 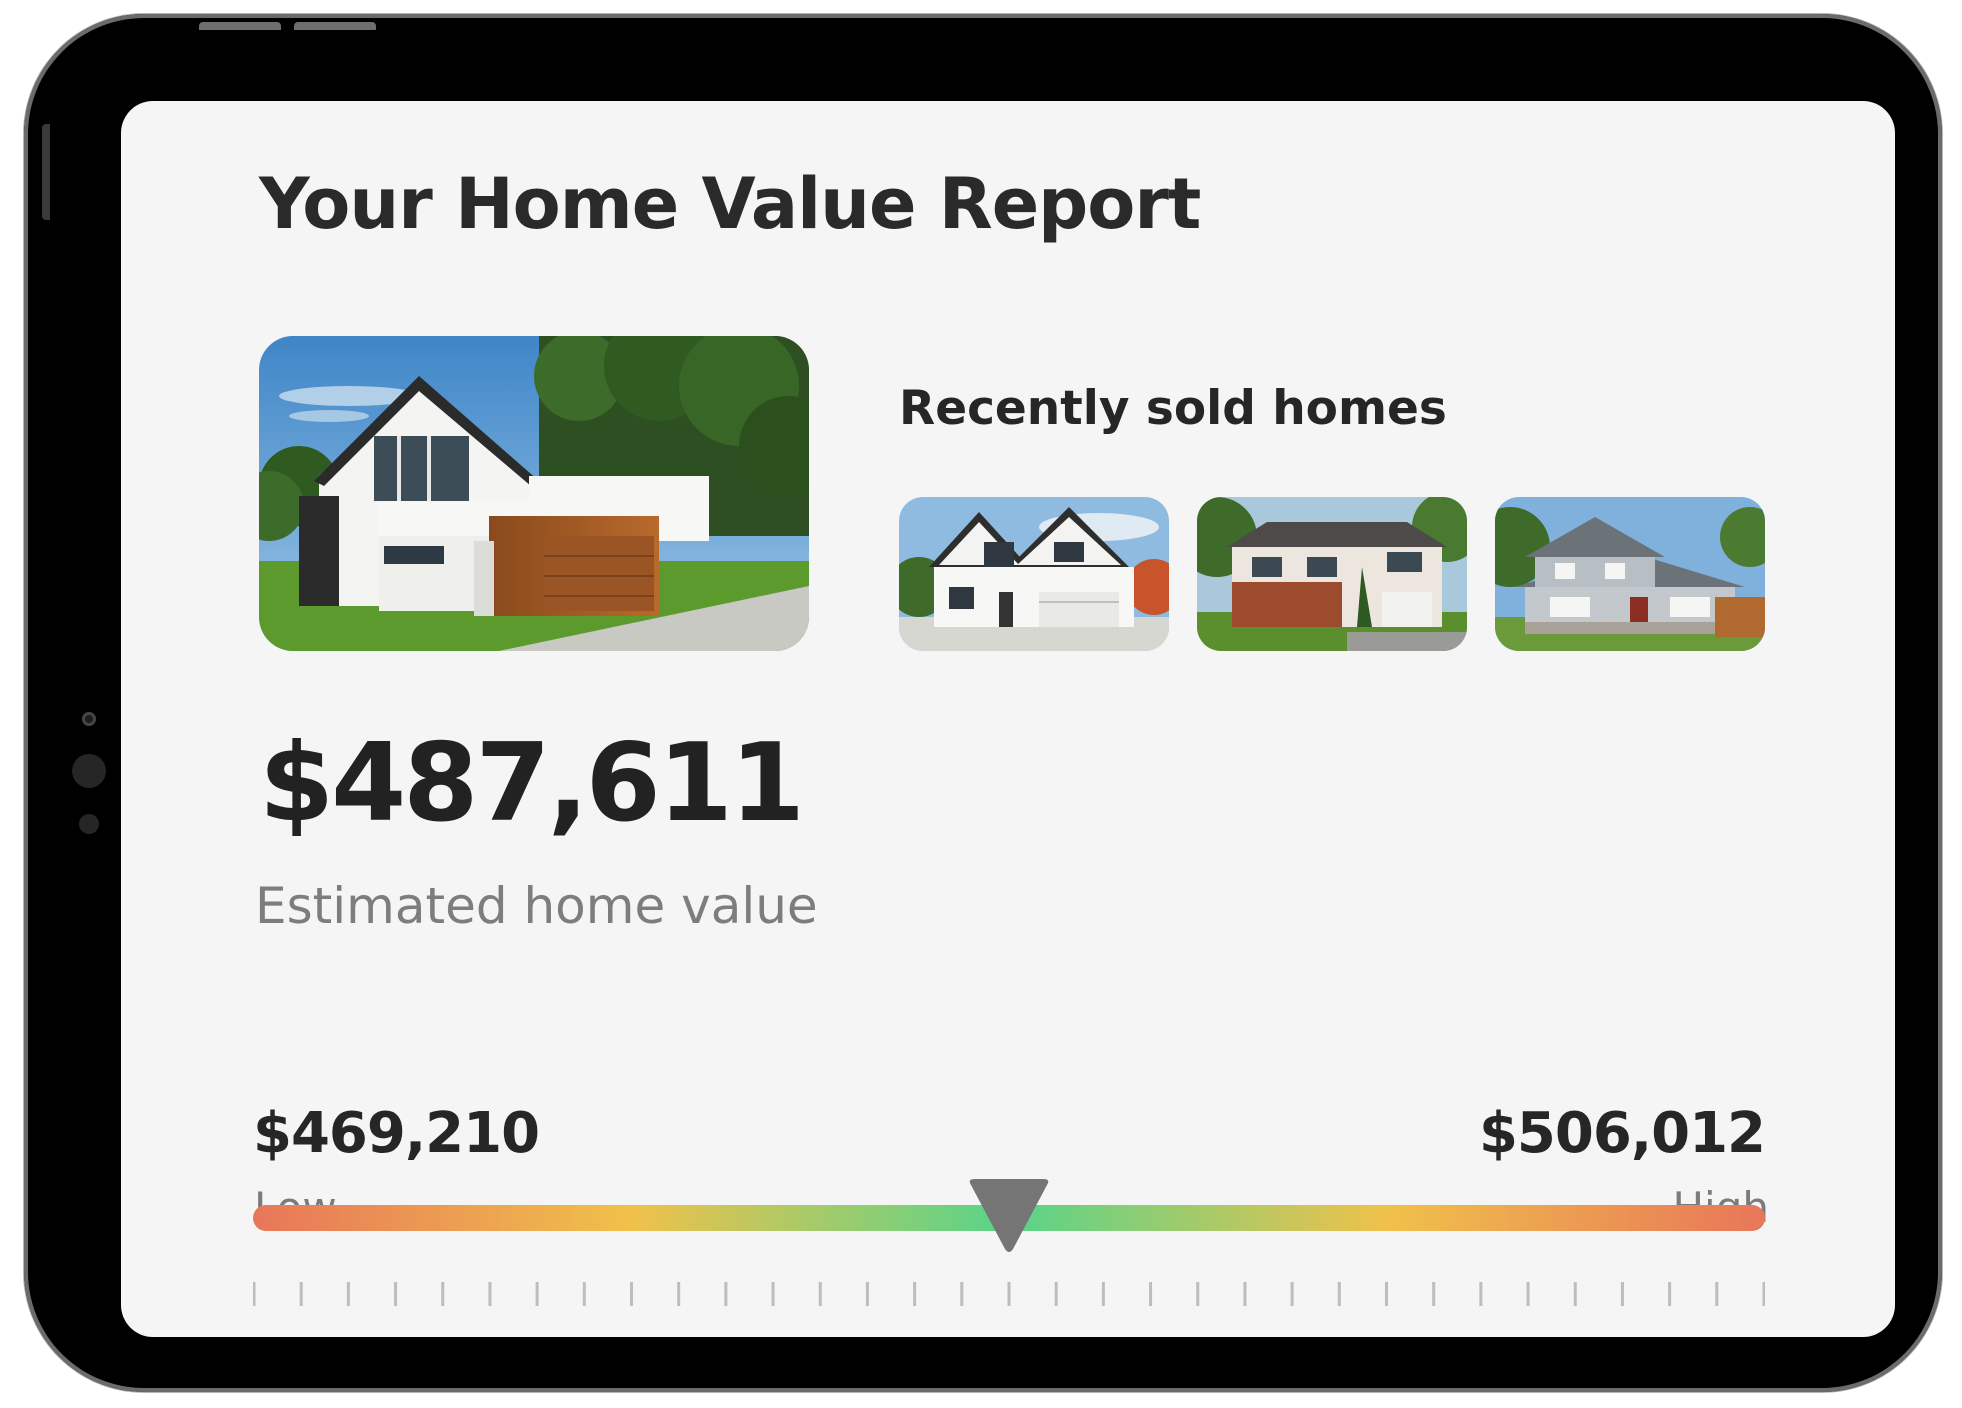 What do you see at coordinates (46, 172) in the screenshot?
I see `power-button` at bounding box center [46, 172].